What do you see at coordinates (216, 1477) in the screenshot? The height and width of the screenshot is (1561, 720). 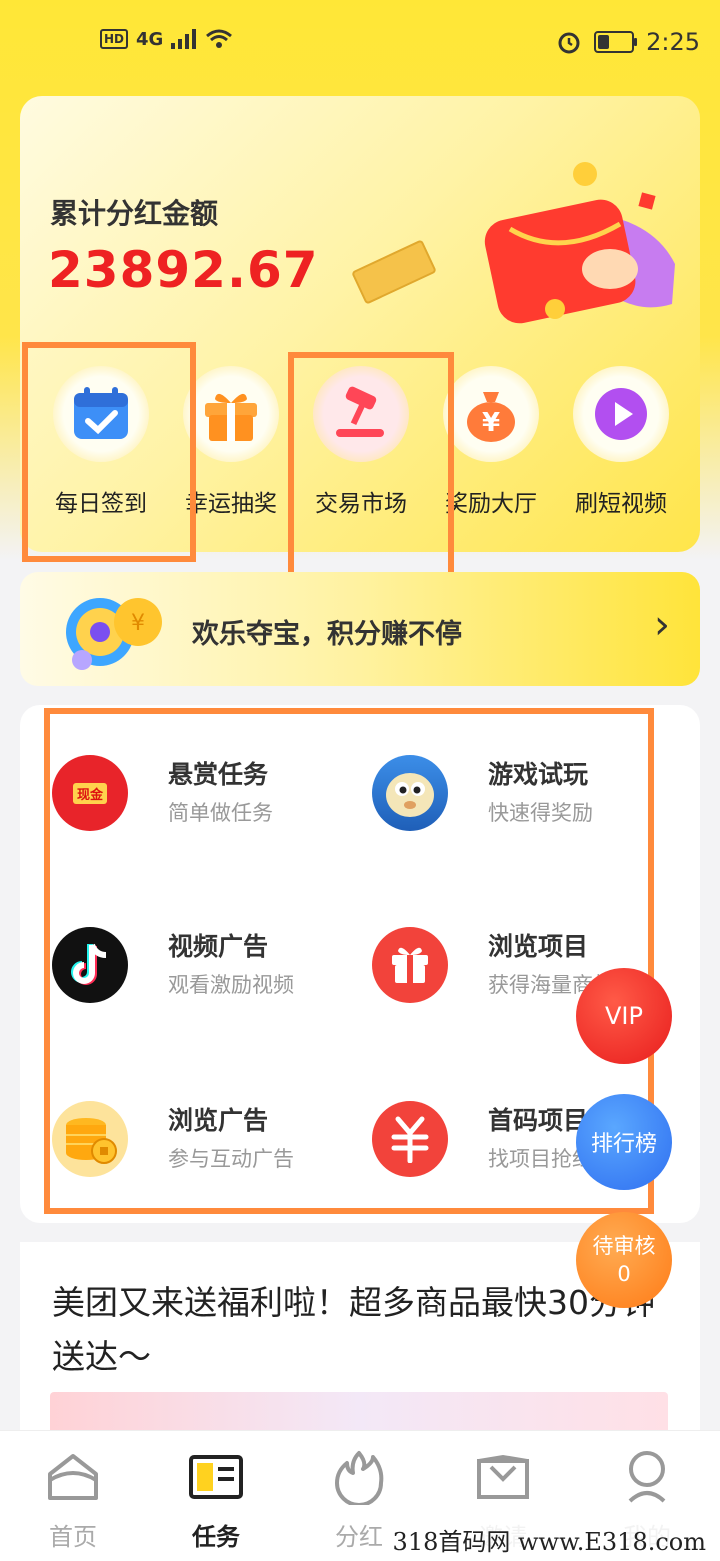 I see `task-book-icon` at bounding box center [216, 1477].